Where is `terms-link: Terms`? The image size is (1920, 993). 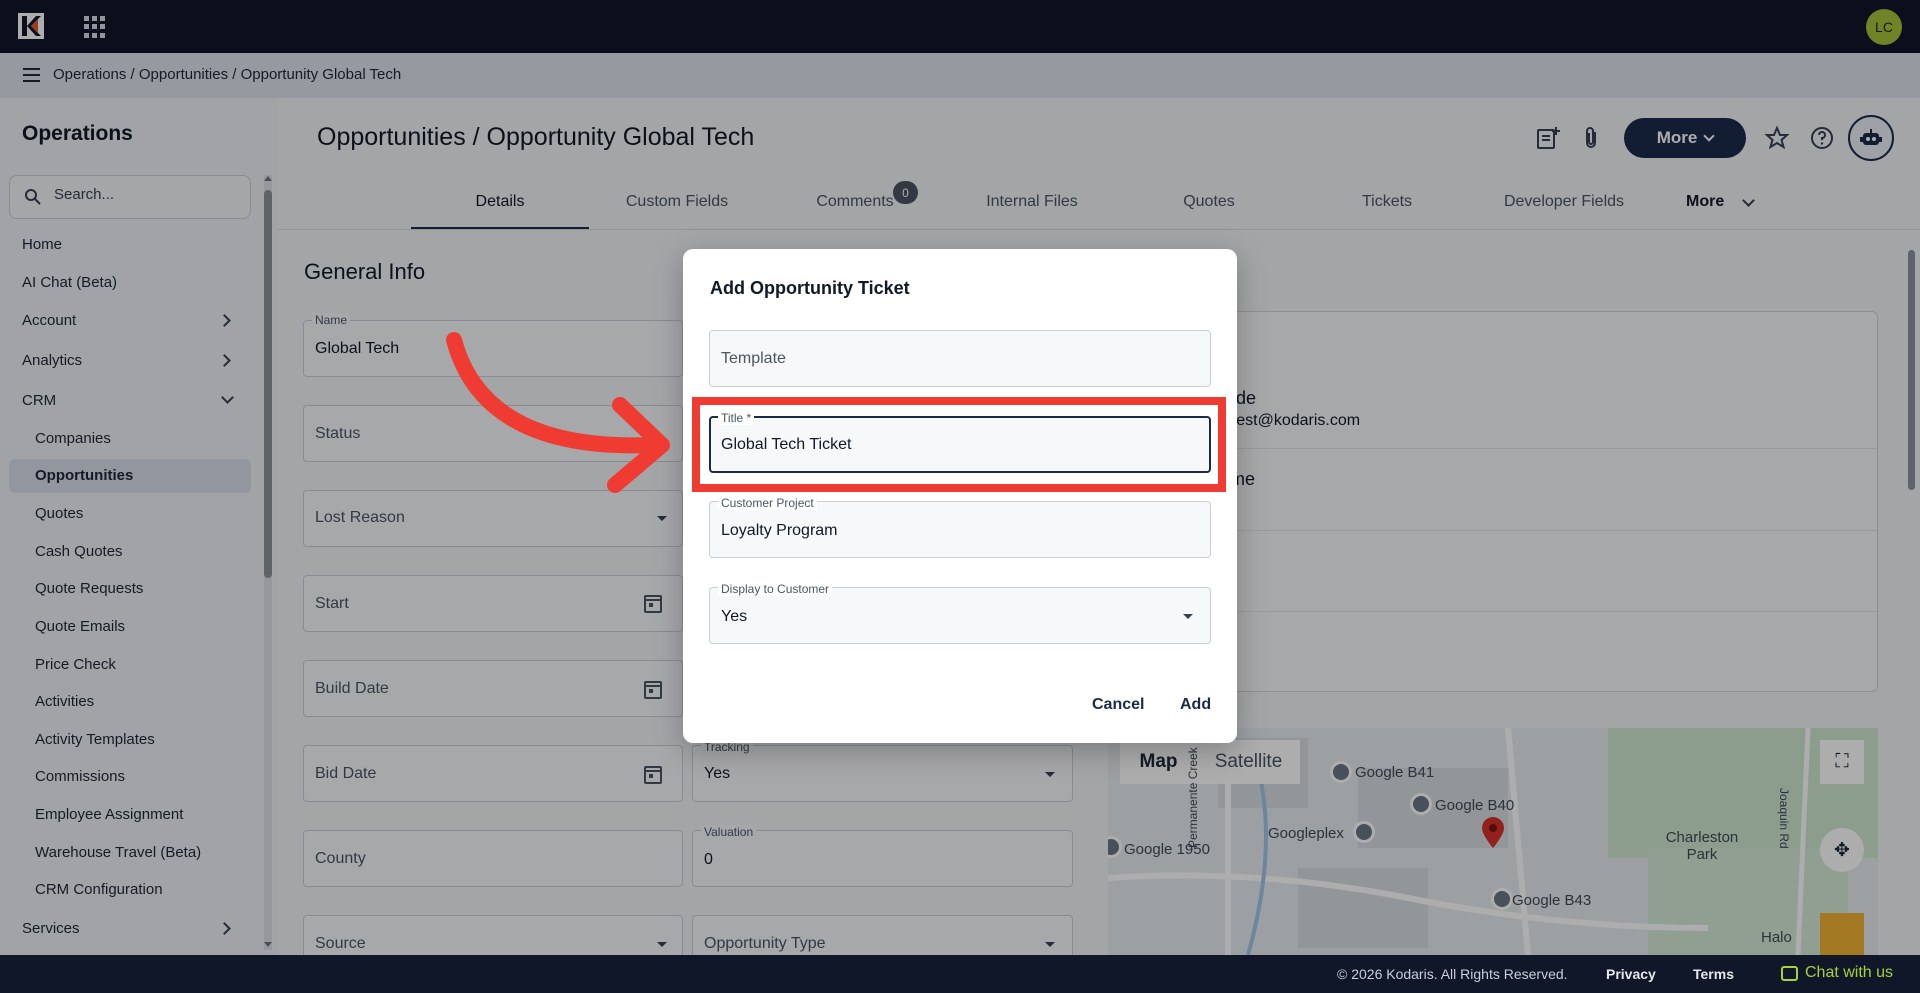 terms-link: Terms is located at coordinates (1713, 974).